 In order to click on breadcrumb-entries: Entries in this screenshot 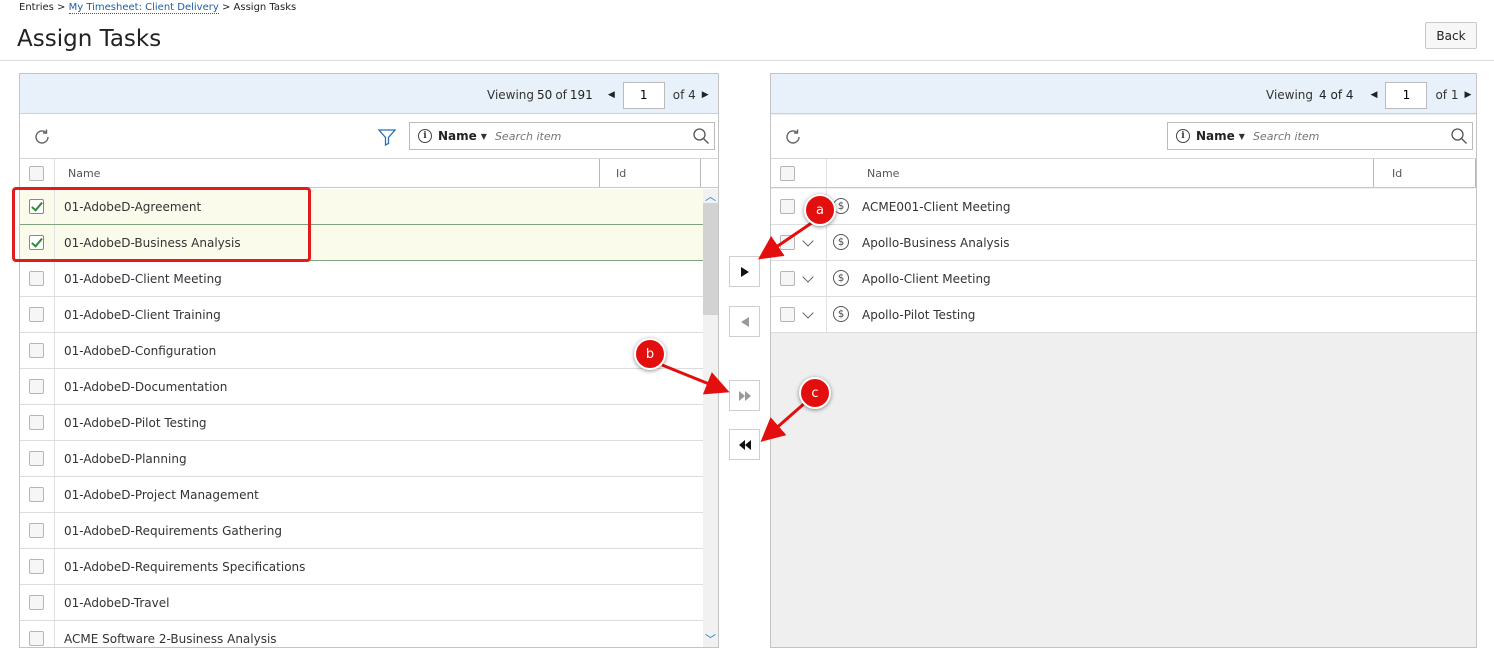, I will do `click(36, 7)`.